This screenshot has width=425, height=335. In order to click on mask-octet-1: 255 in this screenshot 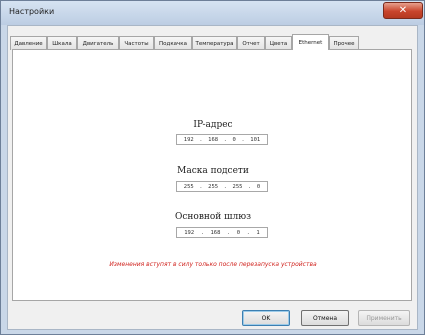, I will do `click(188, 186)`.